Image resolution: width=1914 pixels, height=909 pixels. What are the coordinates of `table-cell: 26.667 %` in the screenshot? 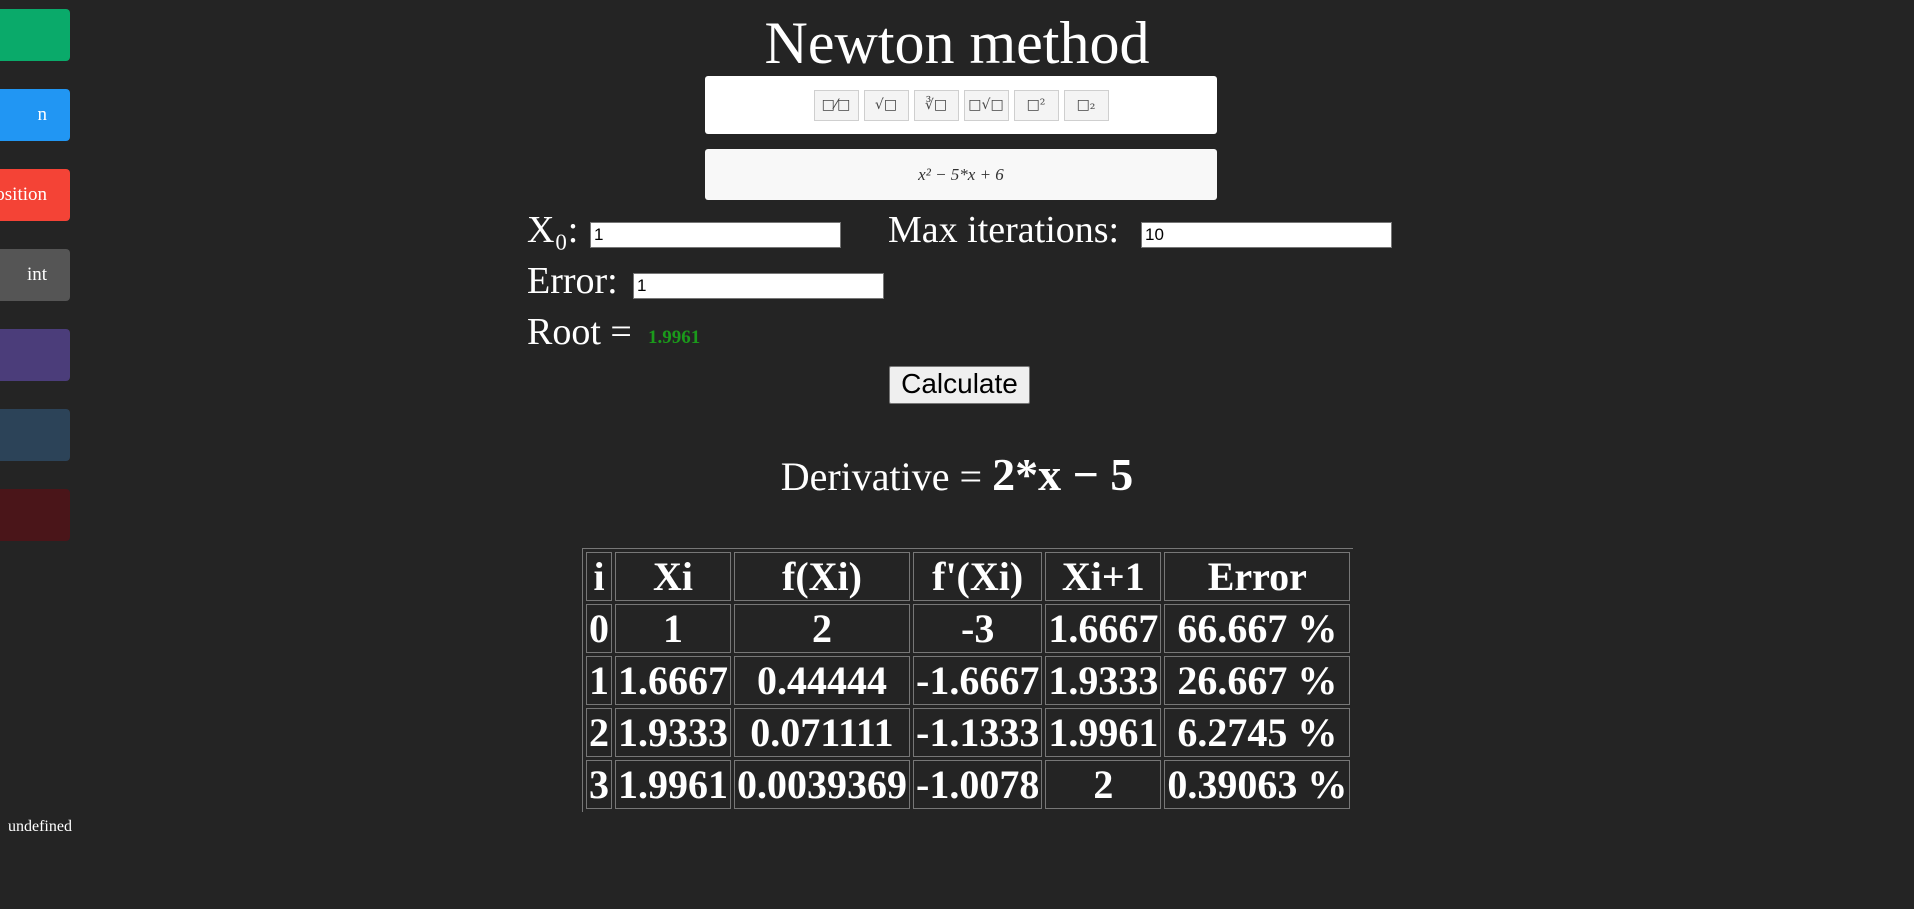 It's located at (1257, 680).